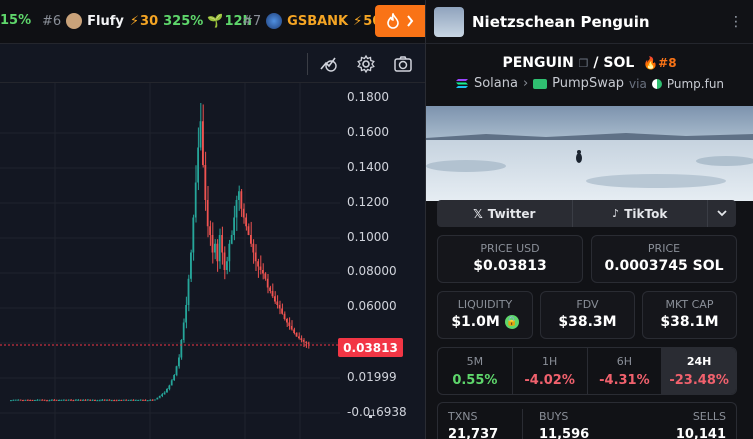  What do you see at coordinates (485, 304) in the screenshot?
I see `liquidity-label: LIQUIDITY` at bounding box center [485, 304].